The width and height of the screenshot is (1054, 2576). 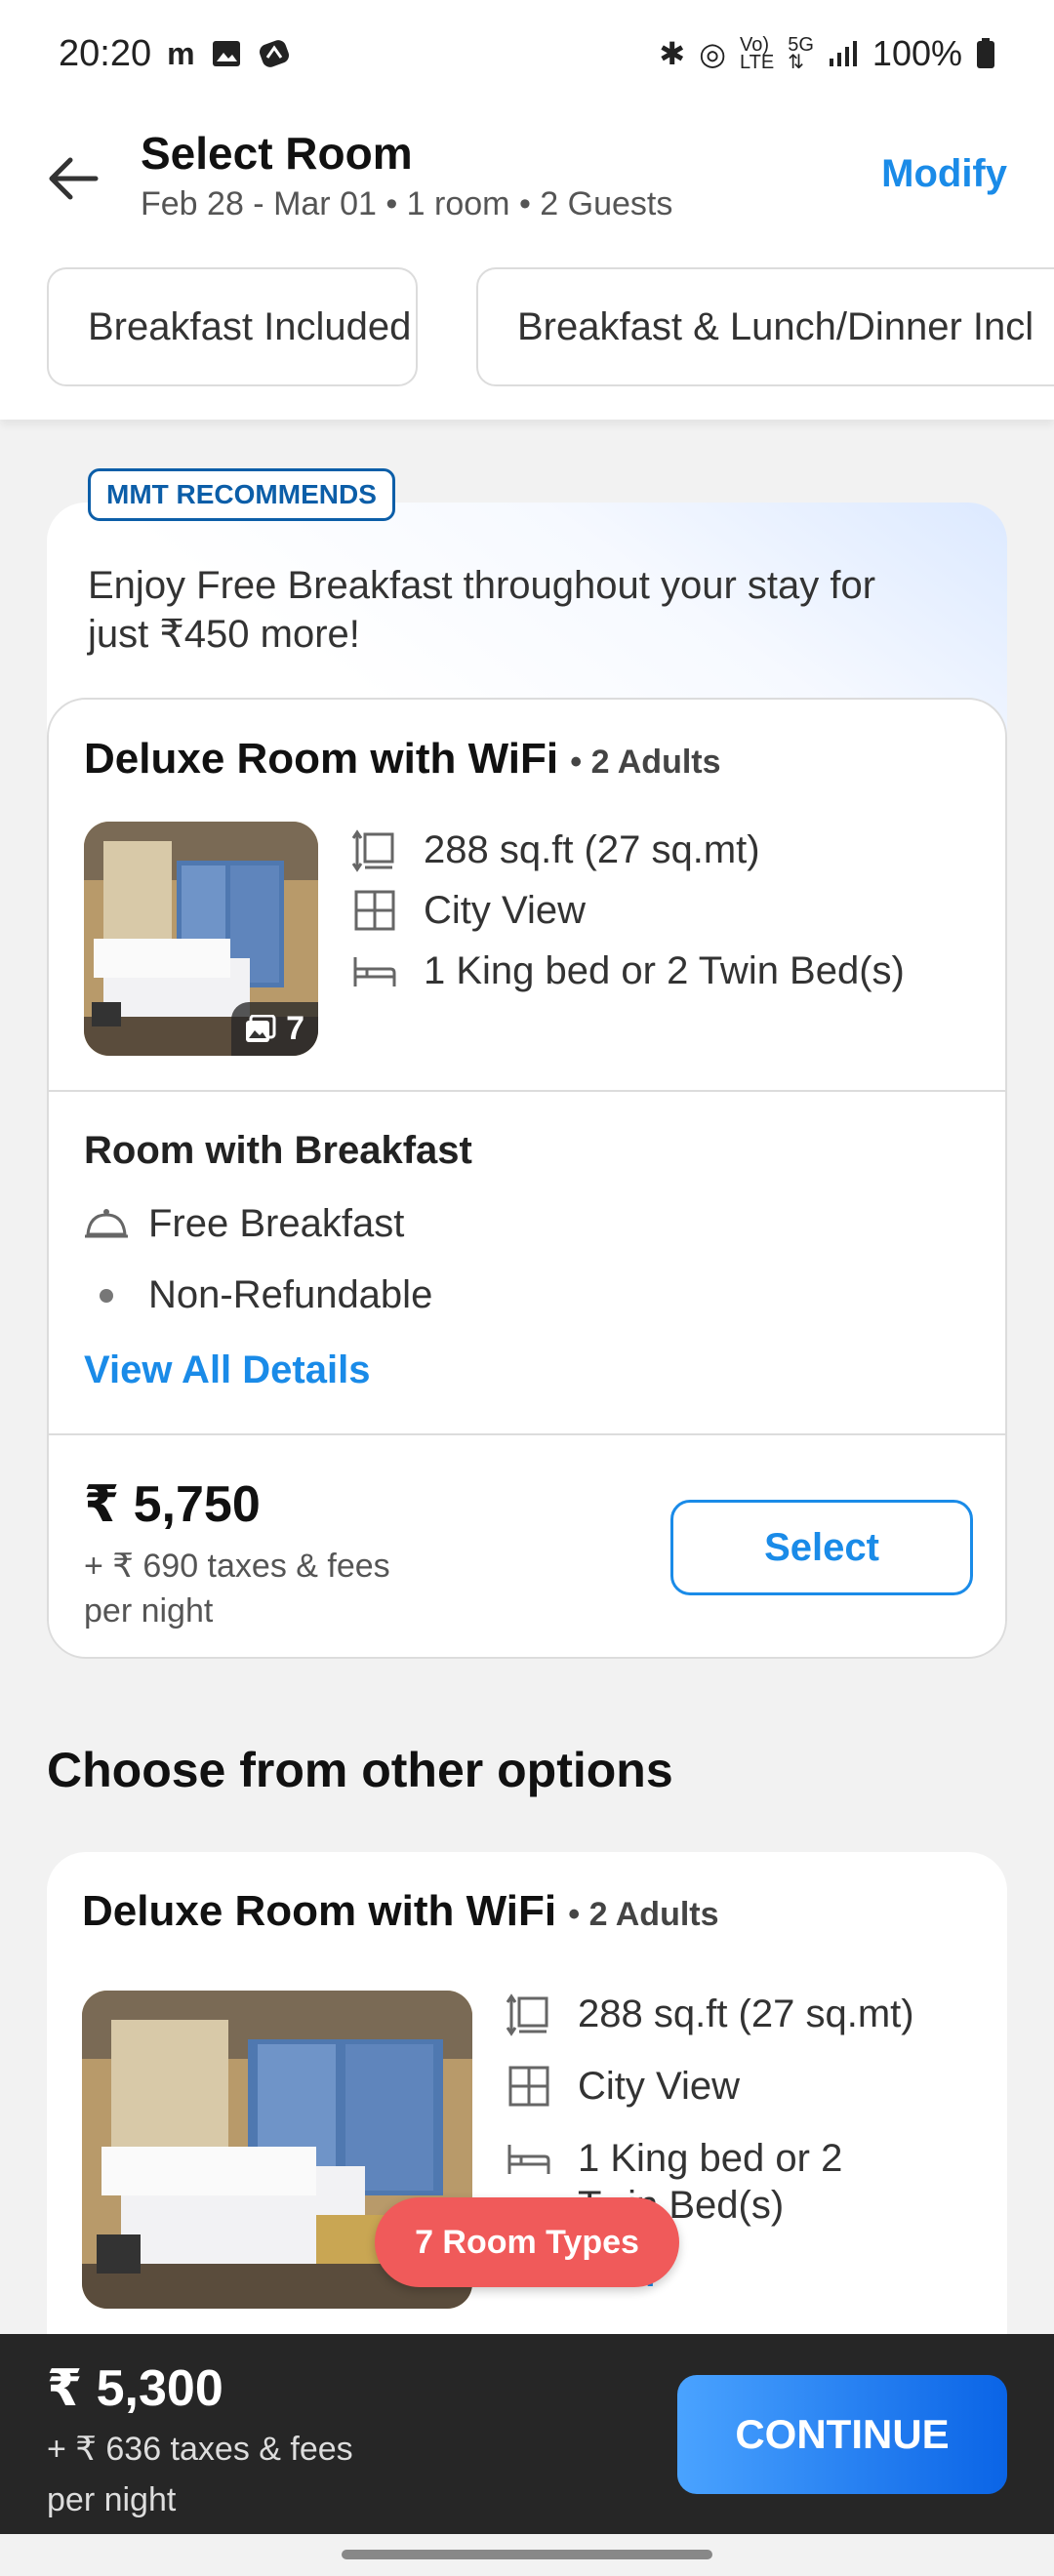 I want to click on taxes-text: + ₹ 636 taxes & fees, so click(x=200, y=2449).